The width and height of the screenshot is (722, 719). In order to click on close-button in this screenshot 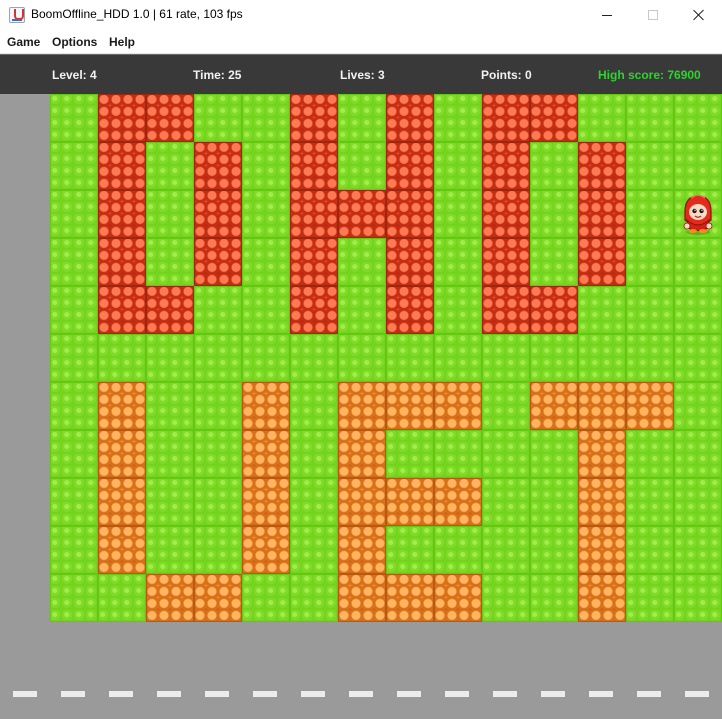, I will do `click(699, 15)`.